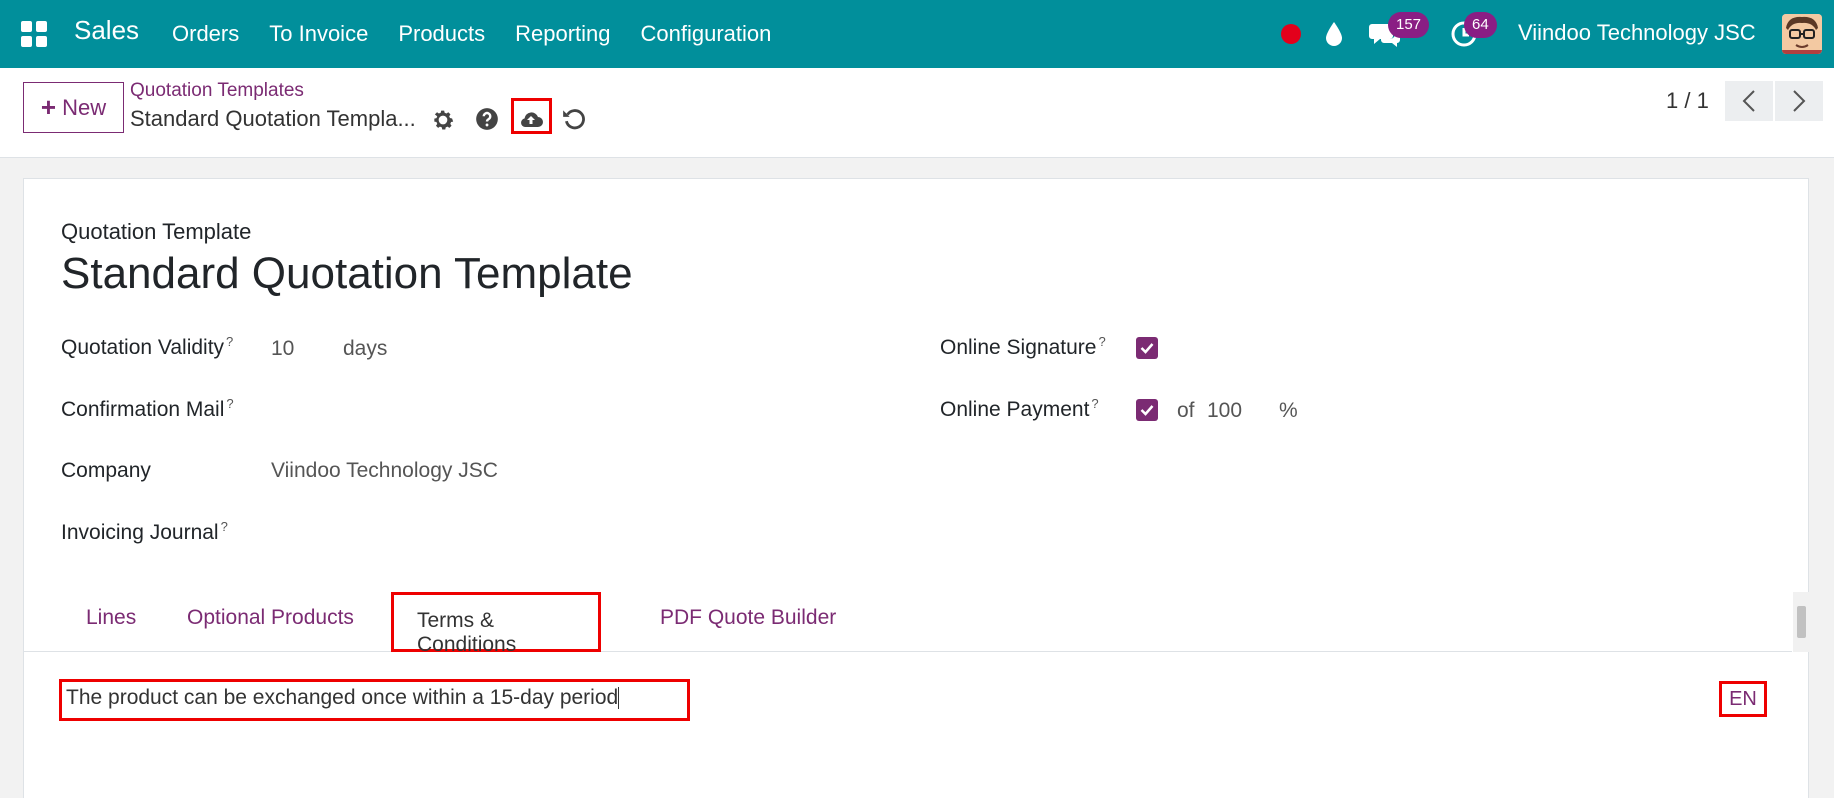 The width and height of the screenshot is (1834, 798). What do you see at coordinates (205, 34) in the screenshot?
I see `menu-orders: Orders` at bounding box center [205, 34].